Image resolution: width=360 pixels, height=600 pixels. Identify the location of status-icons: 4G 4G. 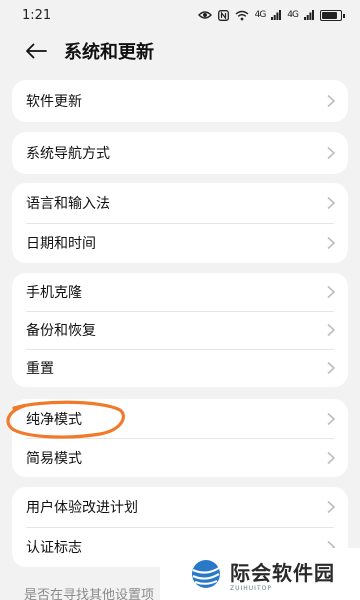
(271, 15).